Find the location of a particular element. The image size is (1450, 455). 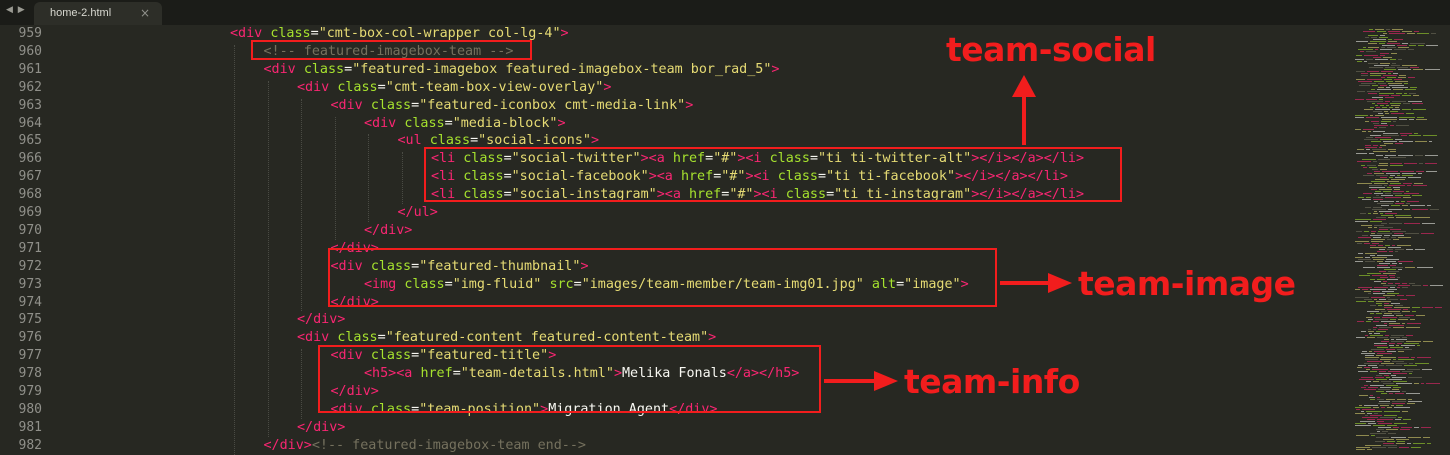

minimap is located at coordinates (1397, 237).